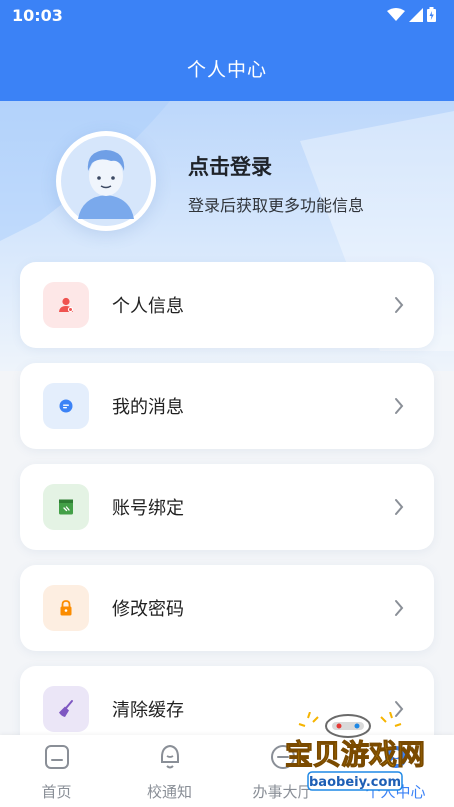  I want to click on status-icons, so click(411, 14).